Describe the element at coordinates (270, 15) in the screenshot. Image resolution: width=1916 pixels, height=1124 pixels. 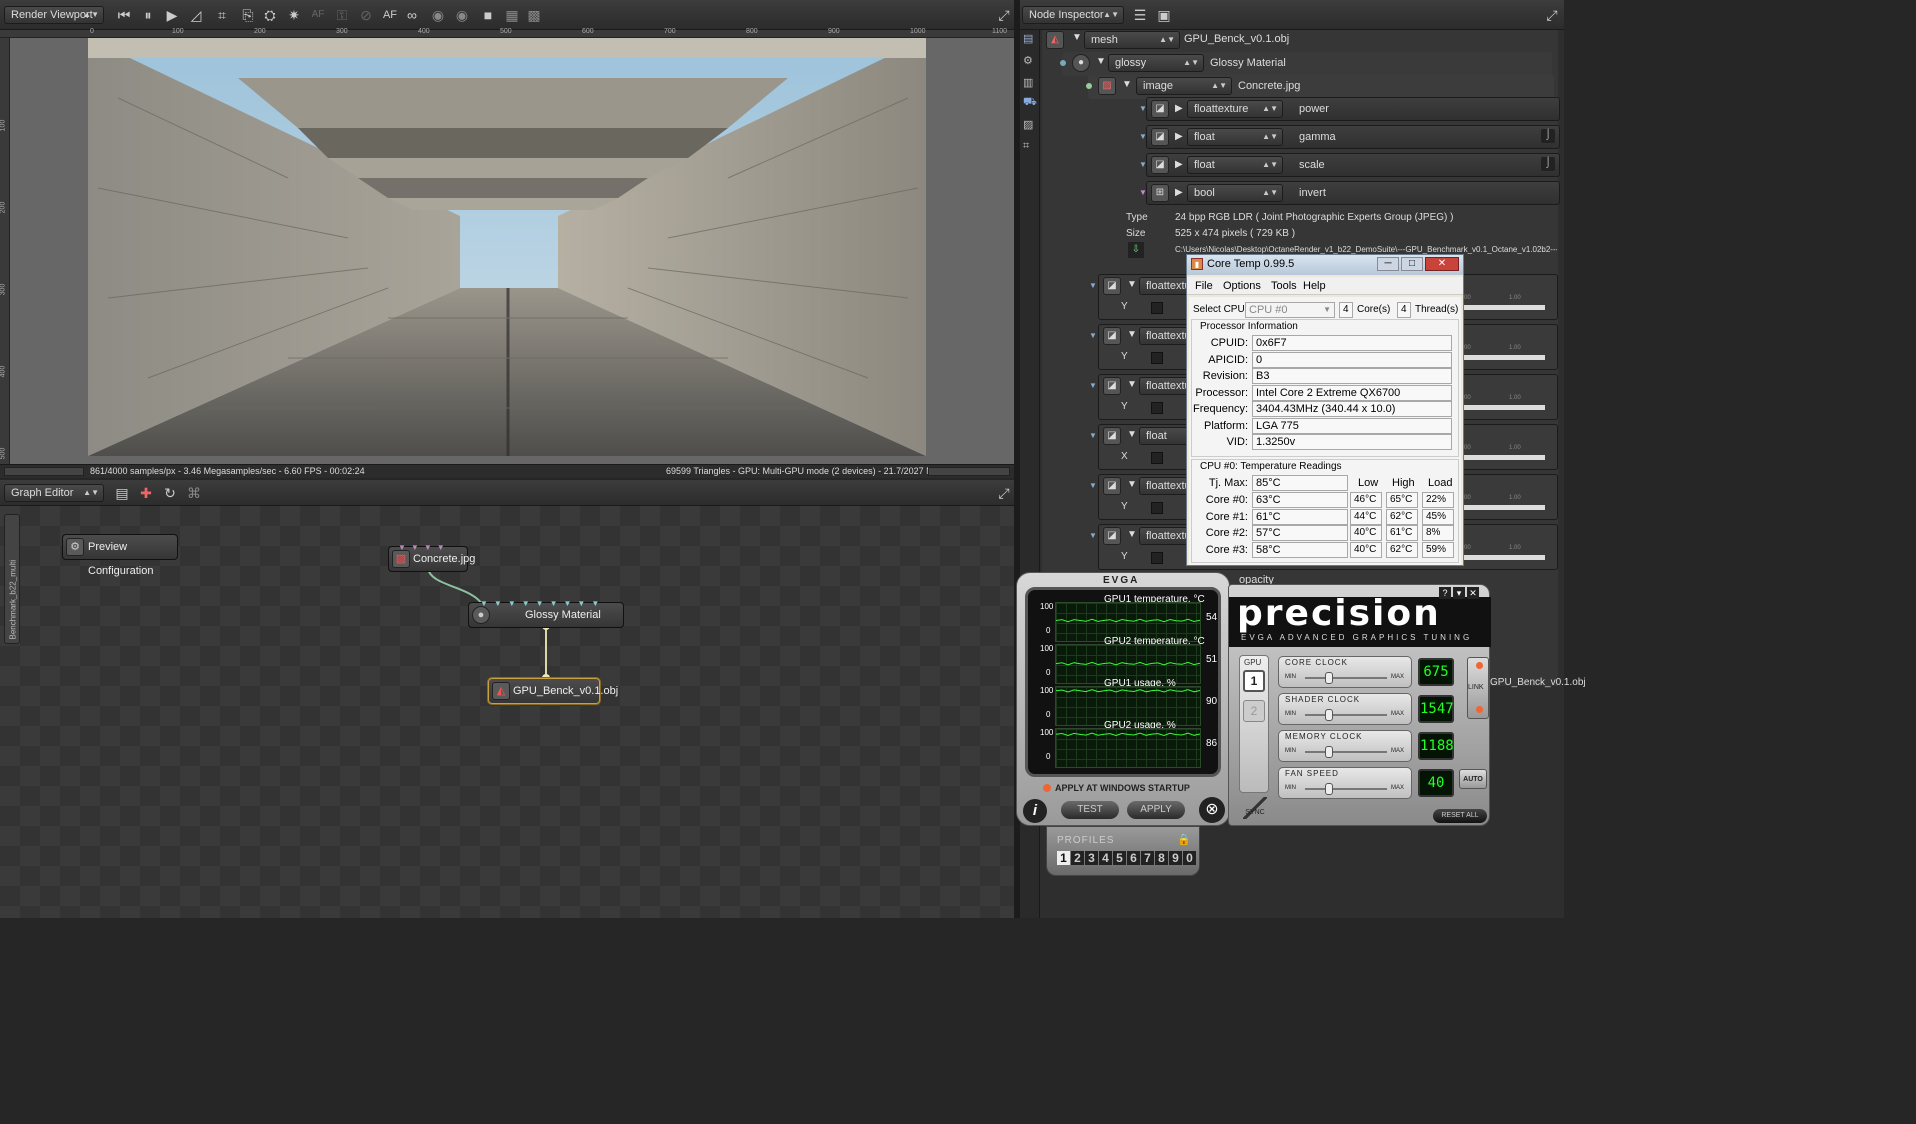
I see `material-picker-icon: ⛭` at that location.